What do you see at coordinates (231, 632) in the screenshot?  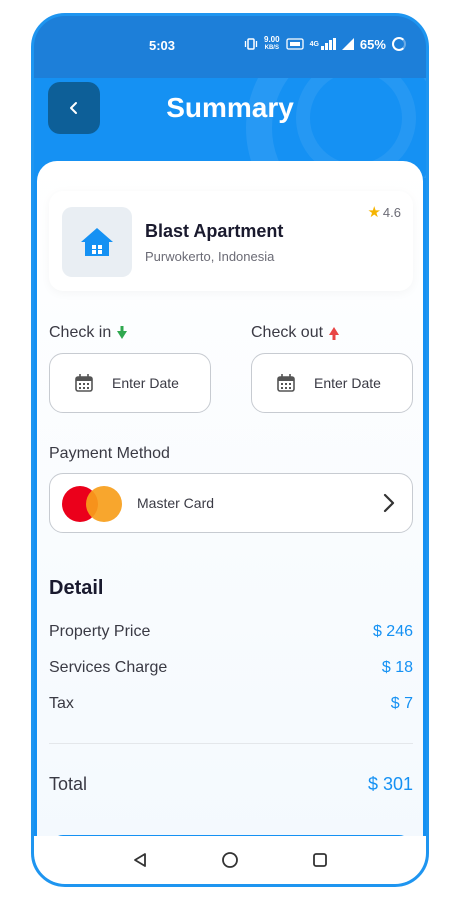 I see `detail-row-property-price: Property Price $ 246` at bounding box center [231, 632].